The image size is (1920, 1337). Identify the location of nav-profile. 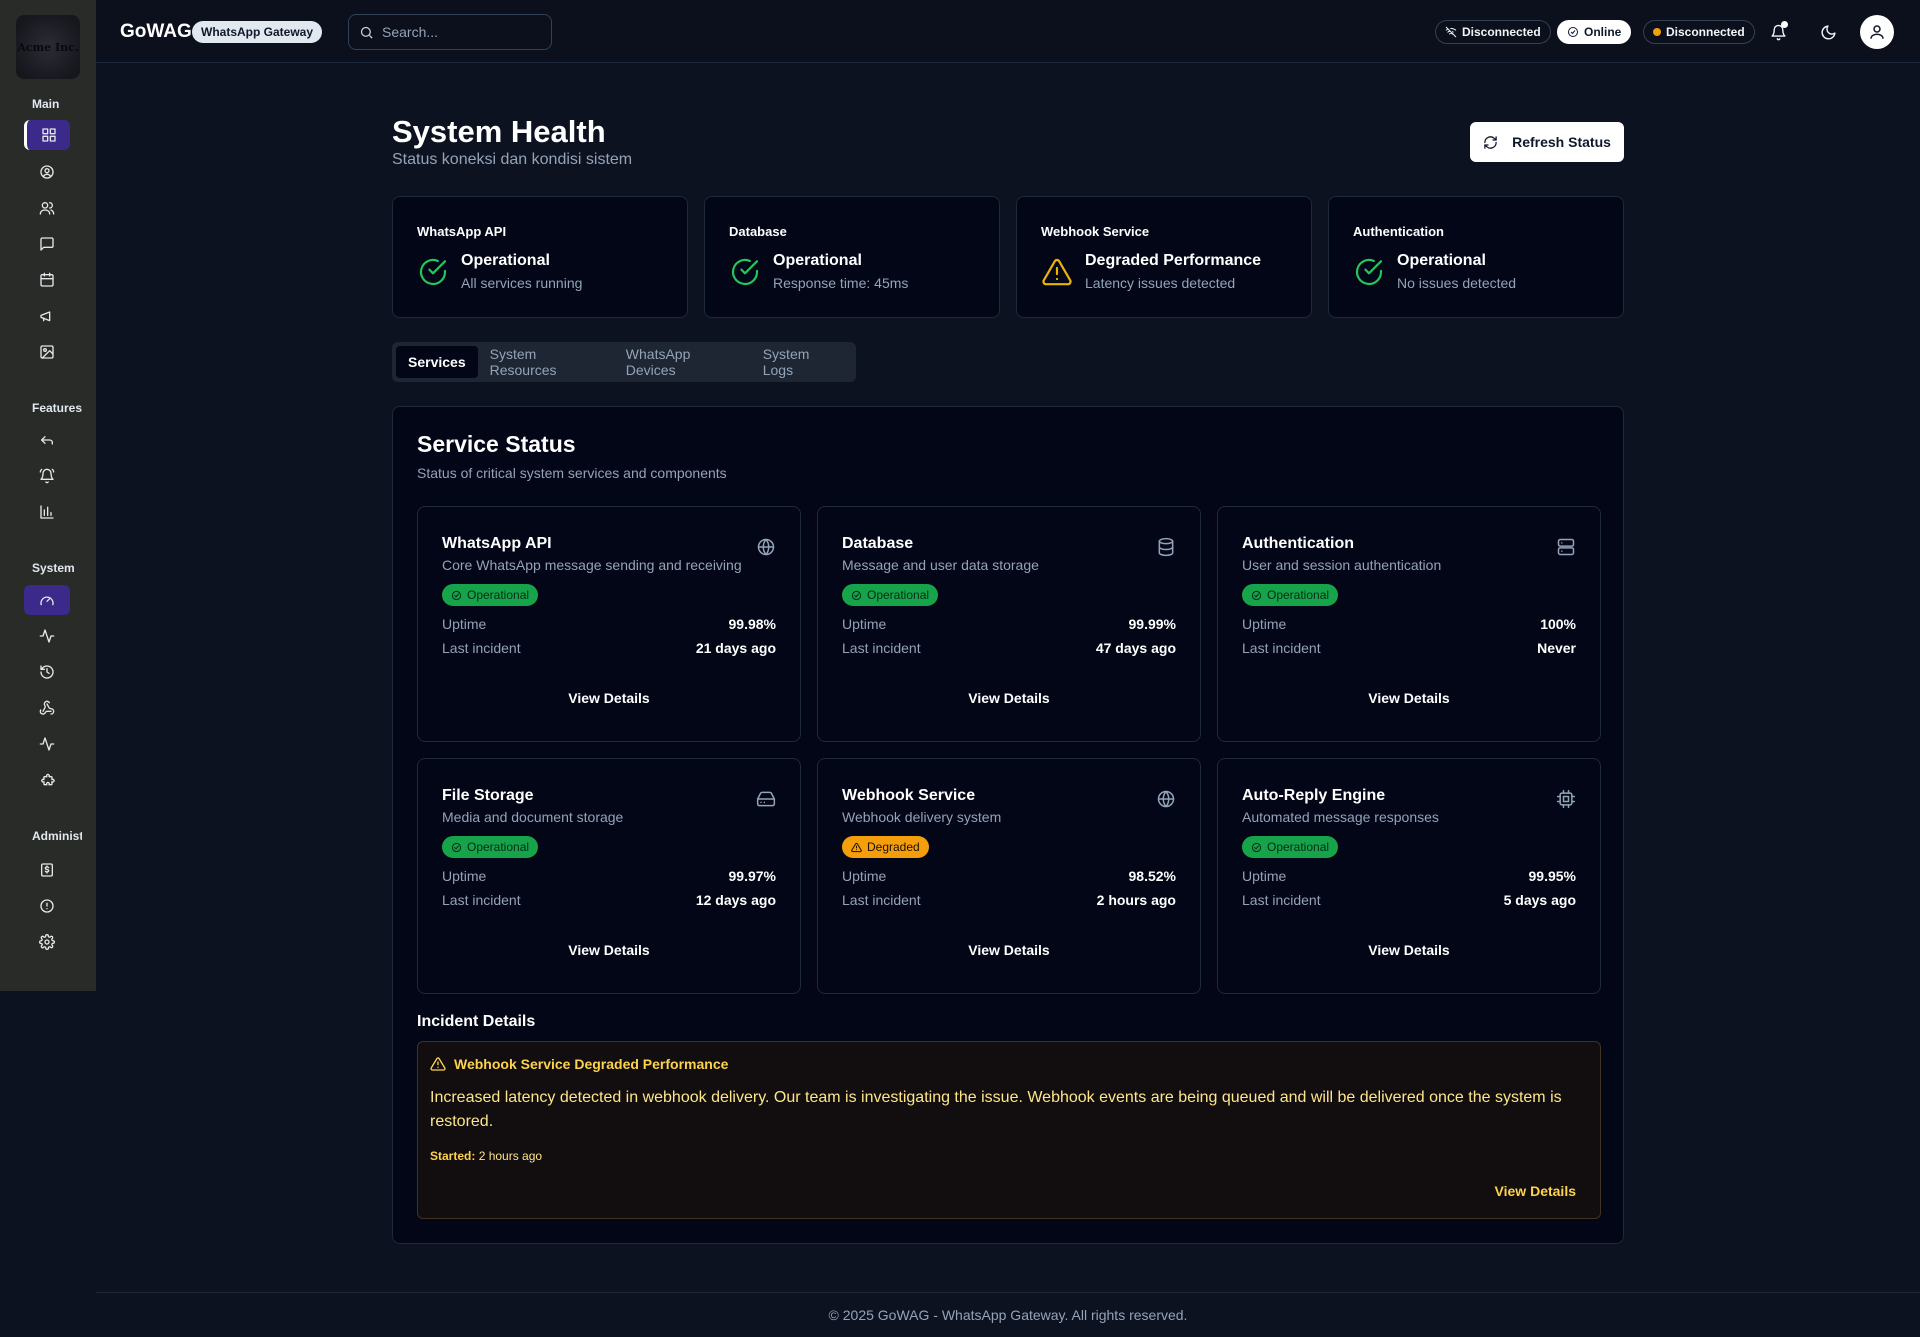
(47, 172).